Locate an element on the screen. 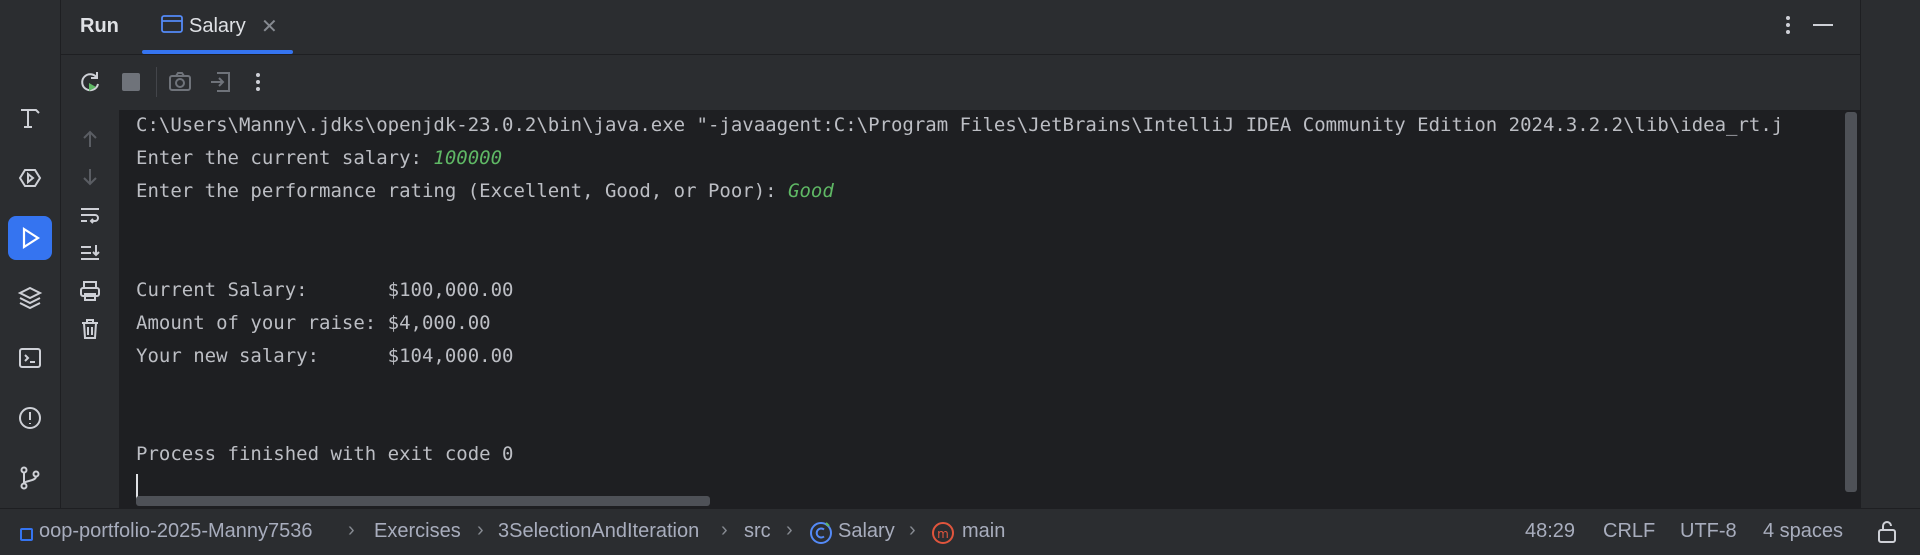  breadcrumb-class: Salary is located at coordinates (866, 531).